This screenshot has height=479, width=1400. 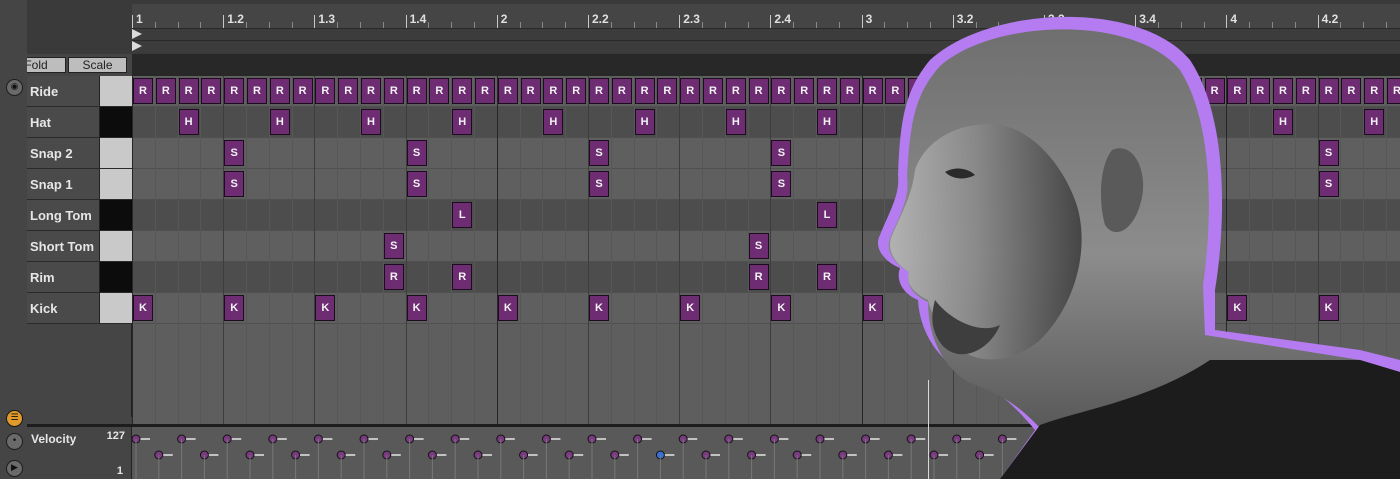 I want to click on envelope-icon: •, so click(x=14, y=441).